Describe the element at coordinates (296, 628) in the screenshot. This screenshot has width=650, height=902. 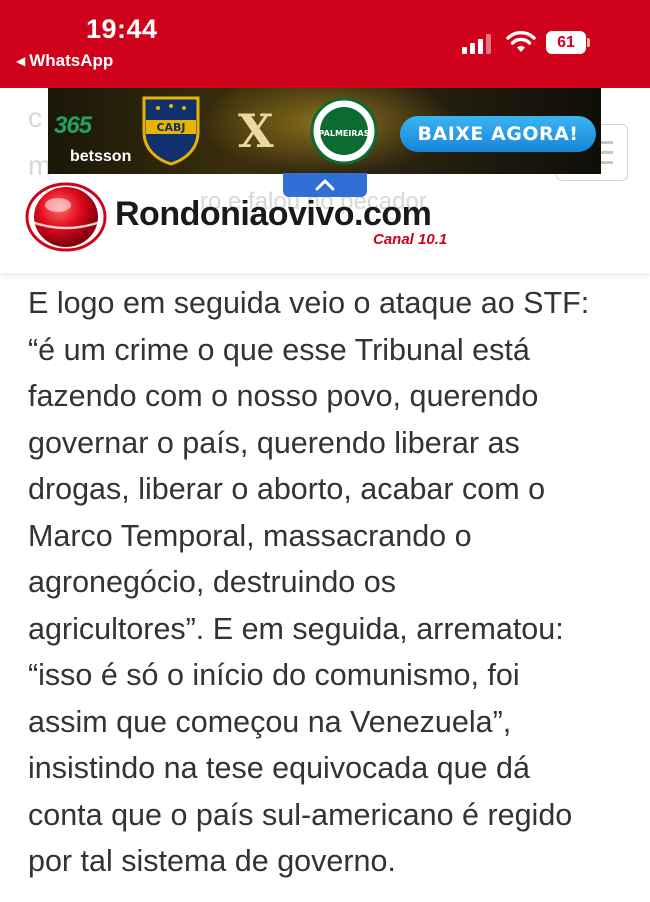
I see `article-line: agricultores”. E em seguida, arrematou:` at that location.